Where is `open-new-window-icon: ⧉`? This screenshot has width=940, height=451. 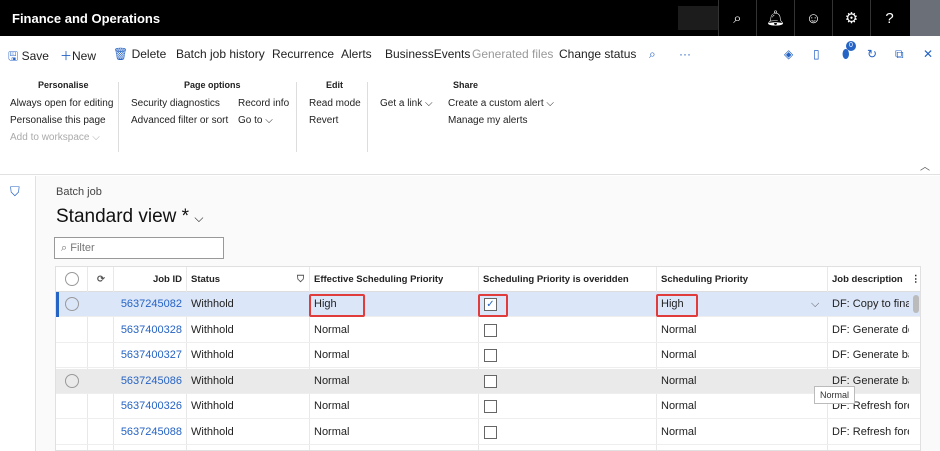 open-new-window-icon: ⧉ is located at coordinates (899, 54).